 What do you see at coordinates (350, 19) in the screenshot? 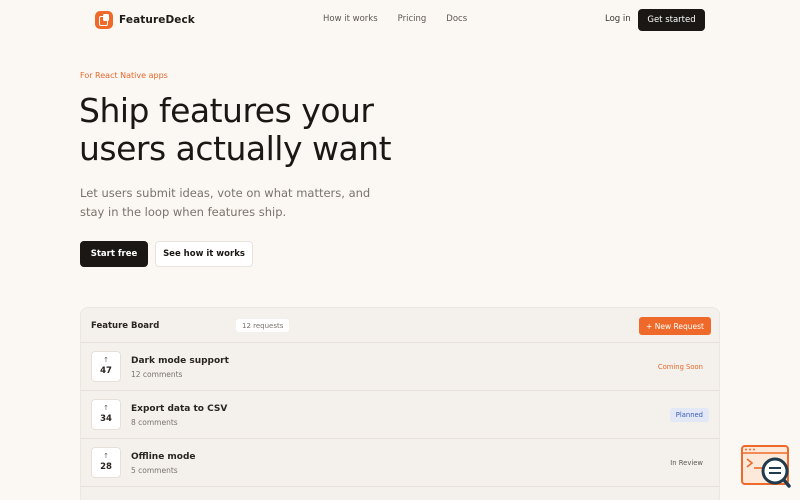
I see `nav-link-how-it-works: How it works` at bounding box center [350, 19].